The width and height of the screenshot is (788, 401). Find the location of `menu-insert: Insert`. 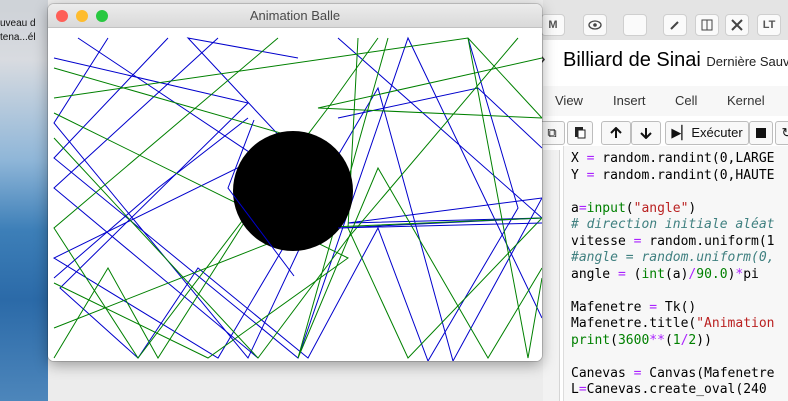

menu-insert: Insert is located at coordinates (629, 100).